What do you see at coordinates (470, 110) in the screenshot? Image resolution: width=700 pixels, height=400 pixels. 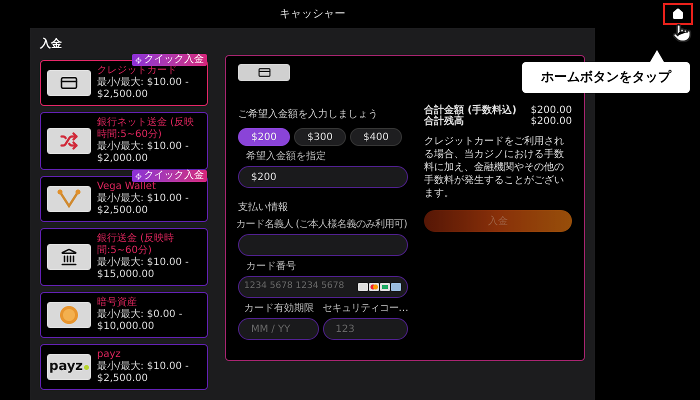 I see `summary-label: 合計金額 (手数料込)` at bounding box center [470, 110].